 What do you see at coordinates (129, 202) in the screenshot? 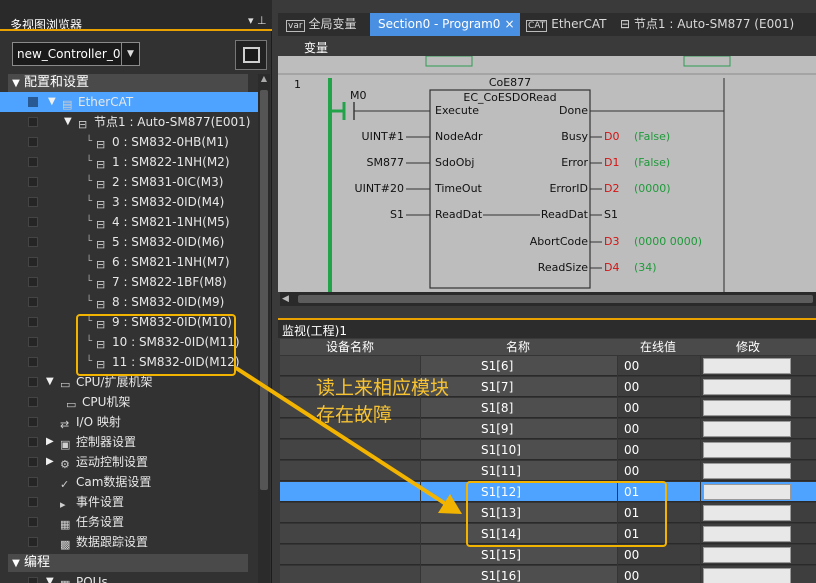
I see `tree-item-module-m4: └ ⊟ 3 : SM832-0ID(M4)` at bounding box center [129, 202].